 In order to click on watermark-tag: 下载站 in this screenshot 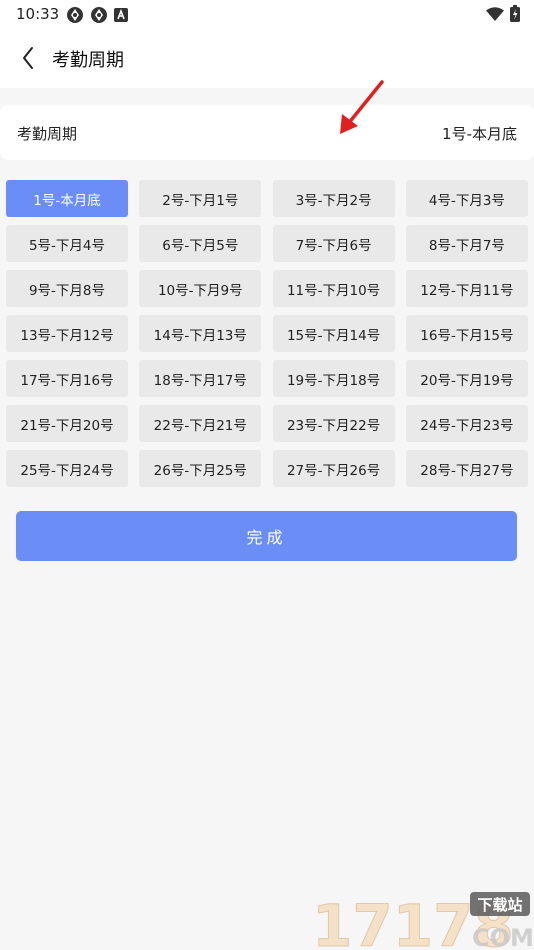, I will do `click(499, 905)`.